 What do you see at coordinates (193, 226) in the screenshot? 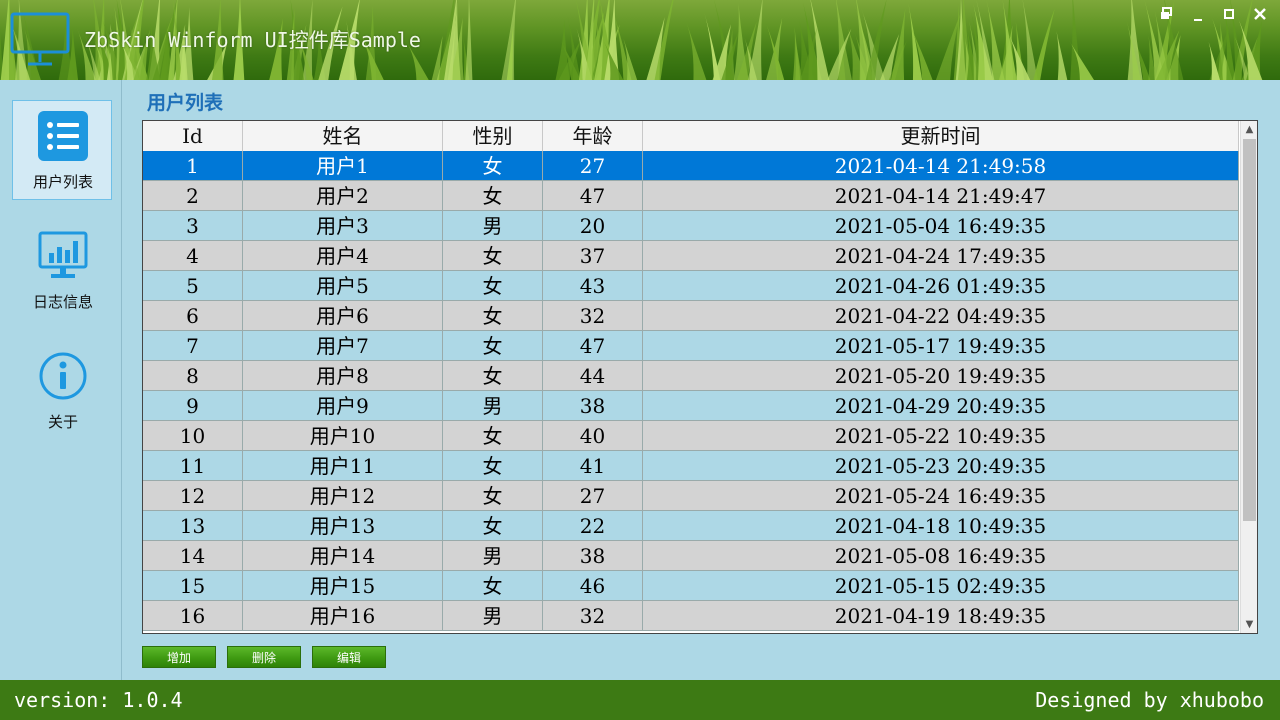
I see `cell-id: 3` at bounding box center [193, 226].